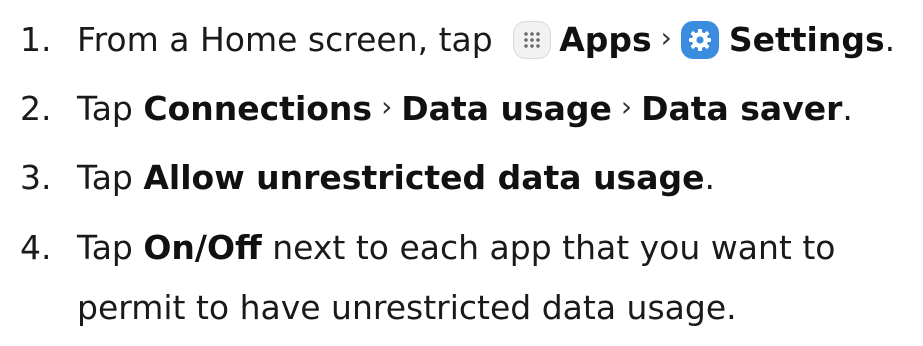 This screenshot has width=923, height=346. I want to click on data-saver-label: Data saver, so click(742, 108).